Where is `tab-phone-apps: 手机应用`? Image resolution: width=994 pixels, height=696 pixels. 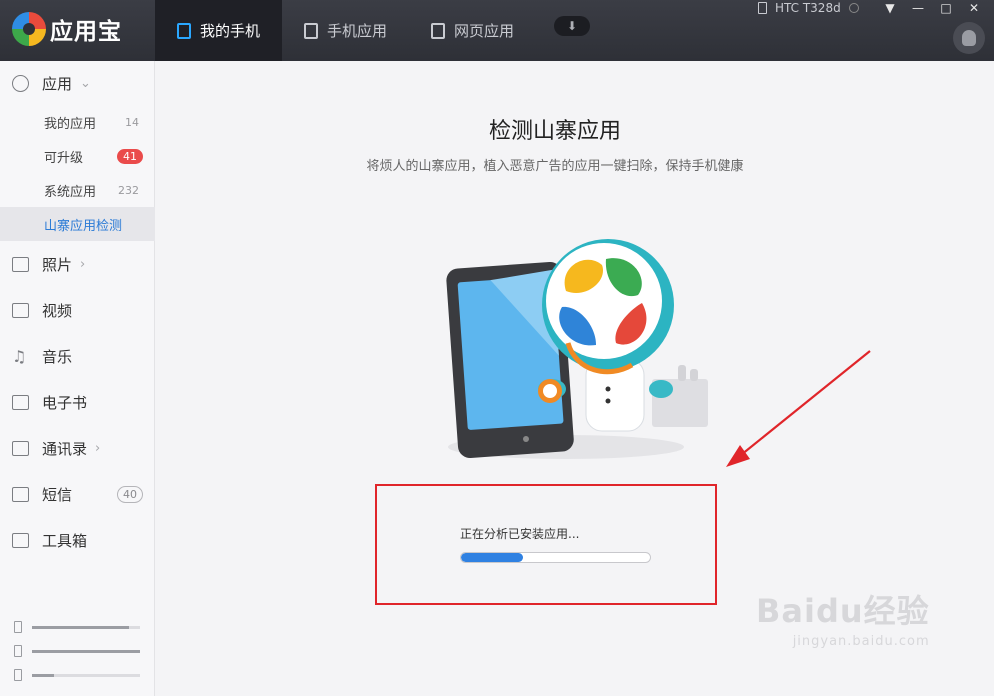 tab-phone-apps: 手机应用 is located at coordinates (345, 30).